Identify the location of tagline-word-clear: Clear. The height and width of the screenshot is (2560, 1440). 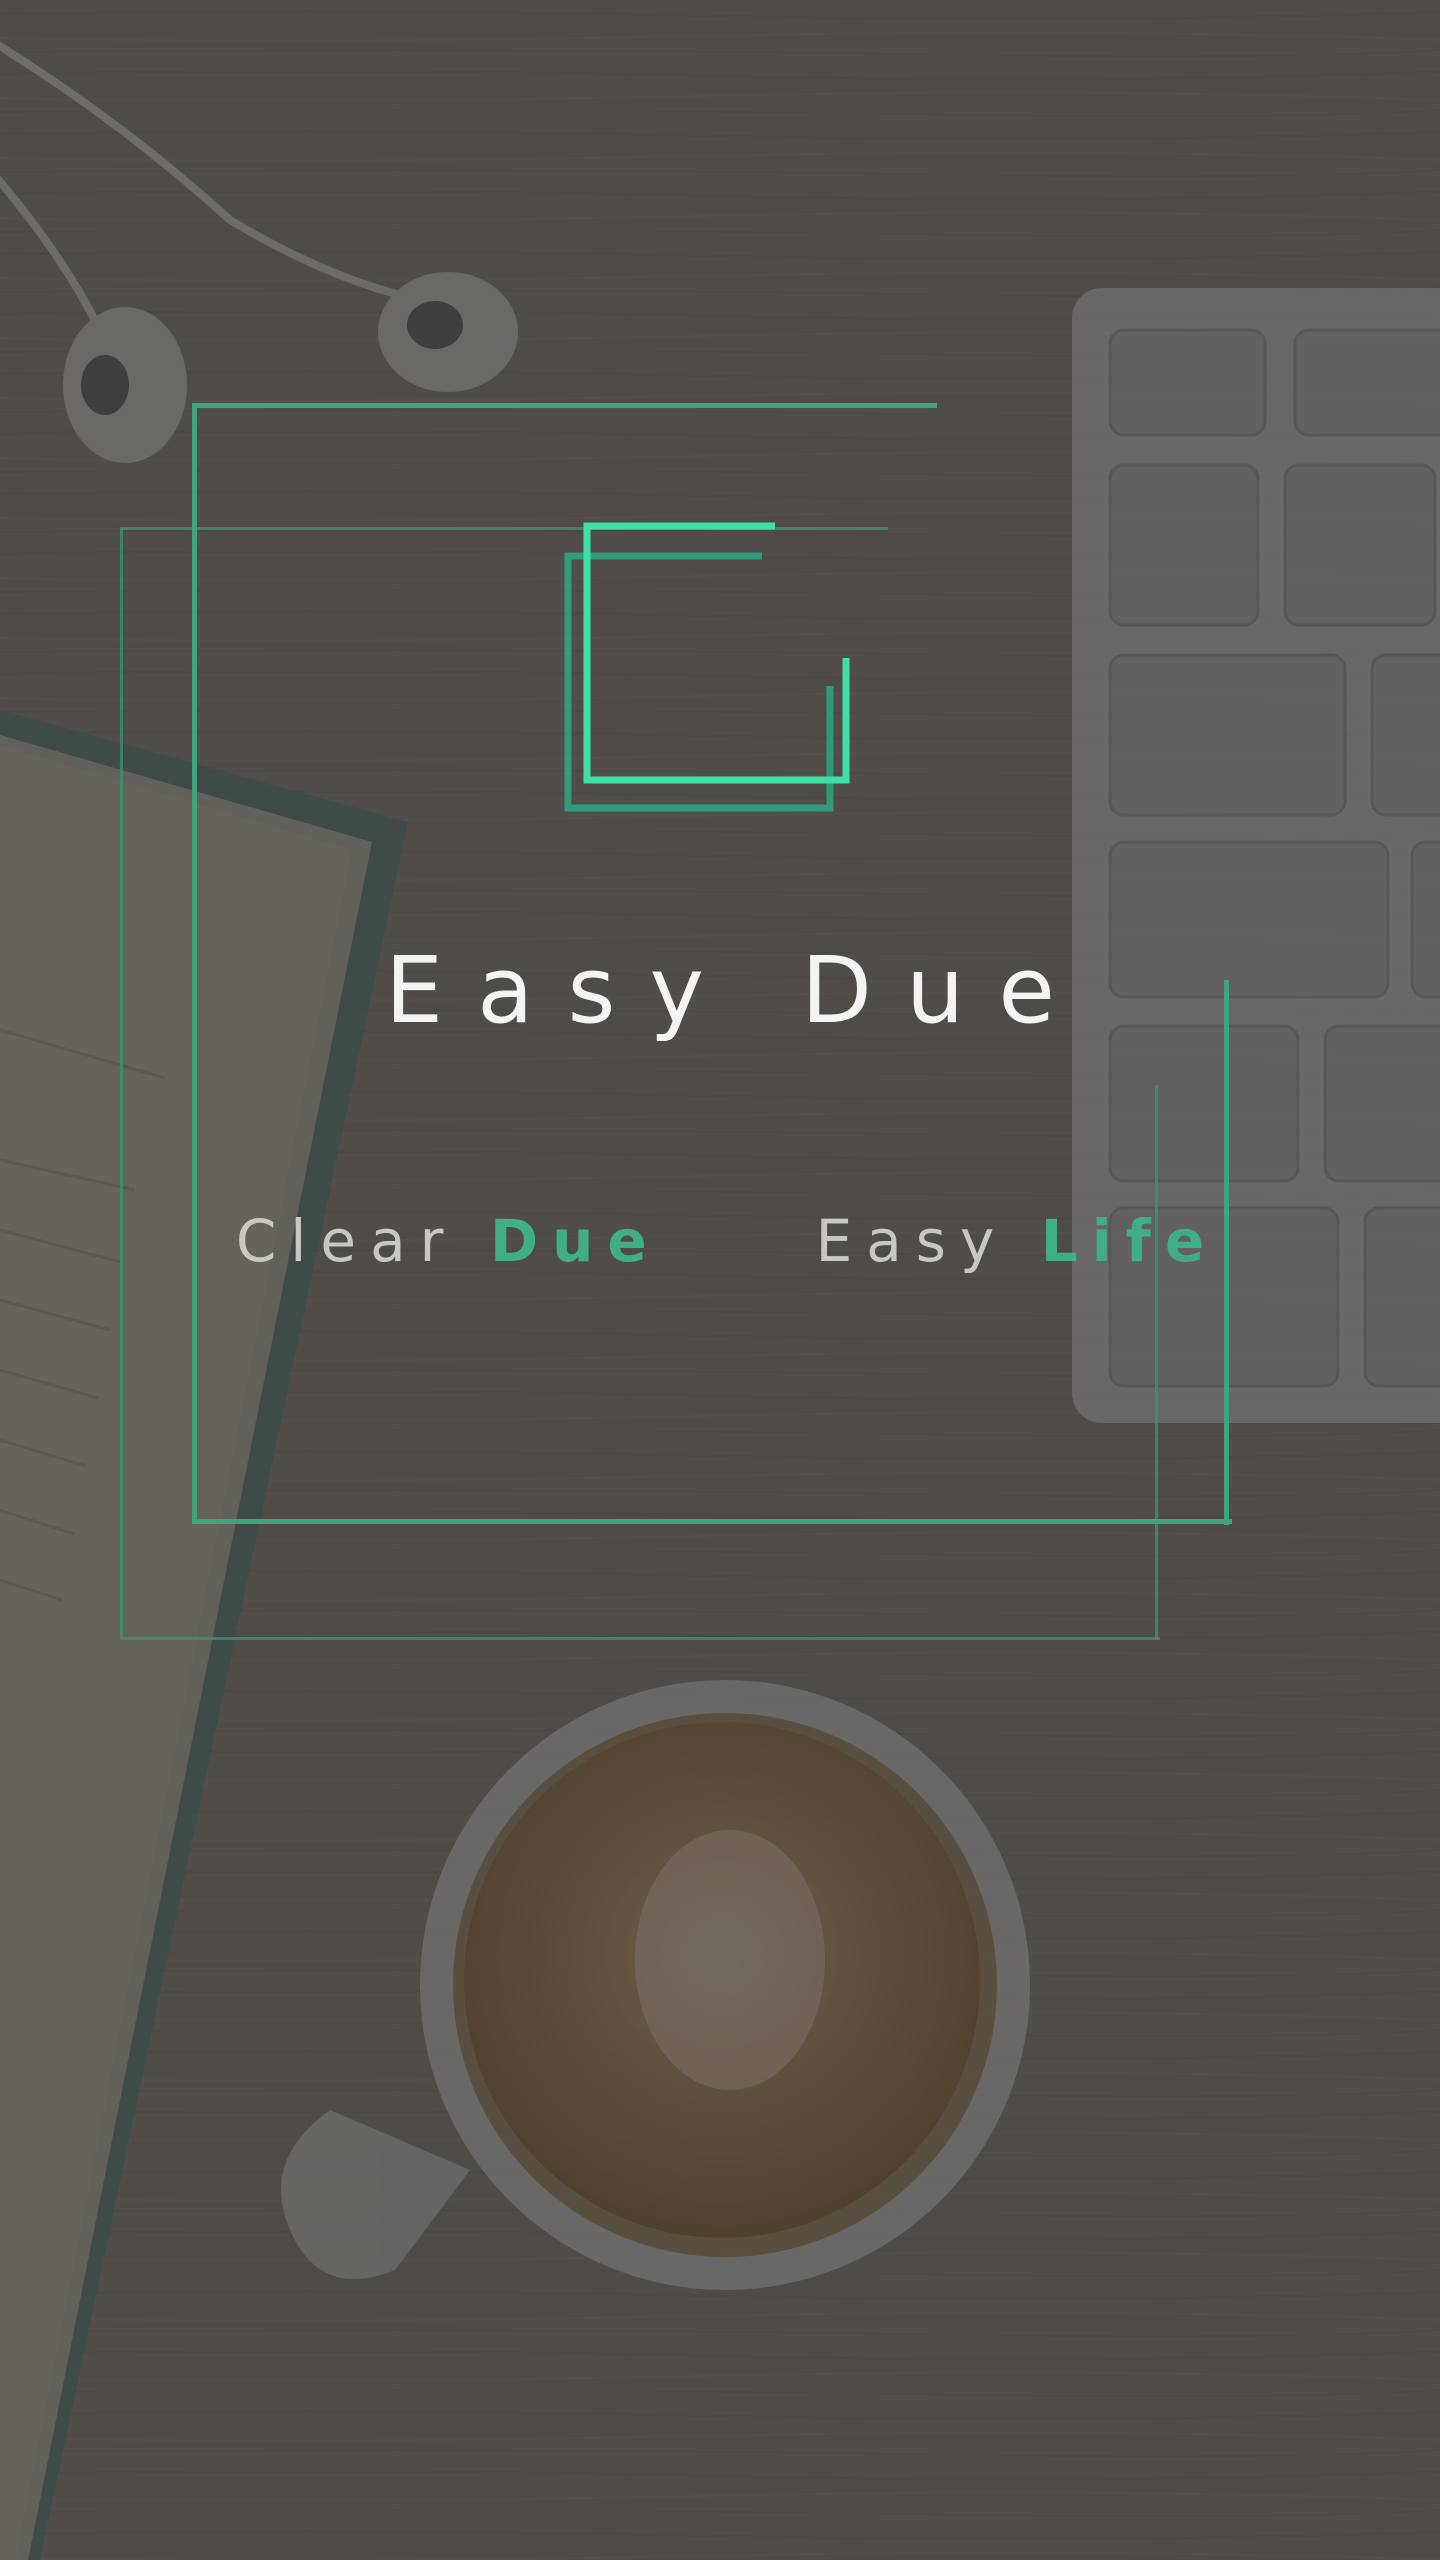
(346, 1241).